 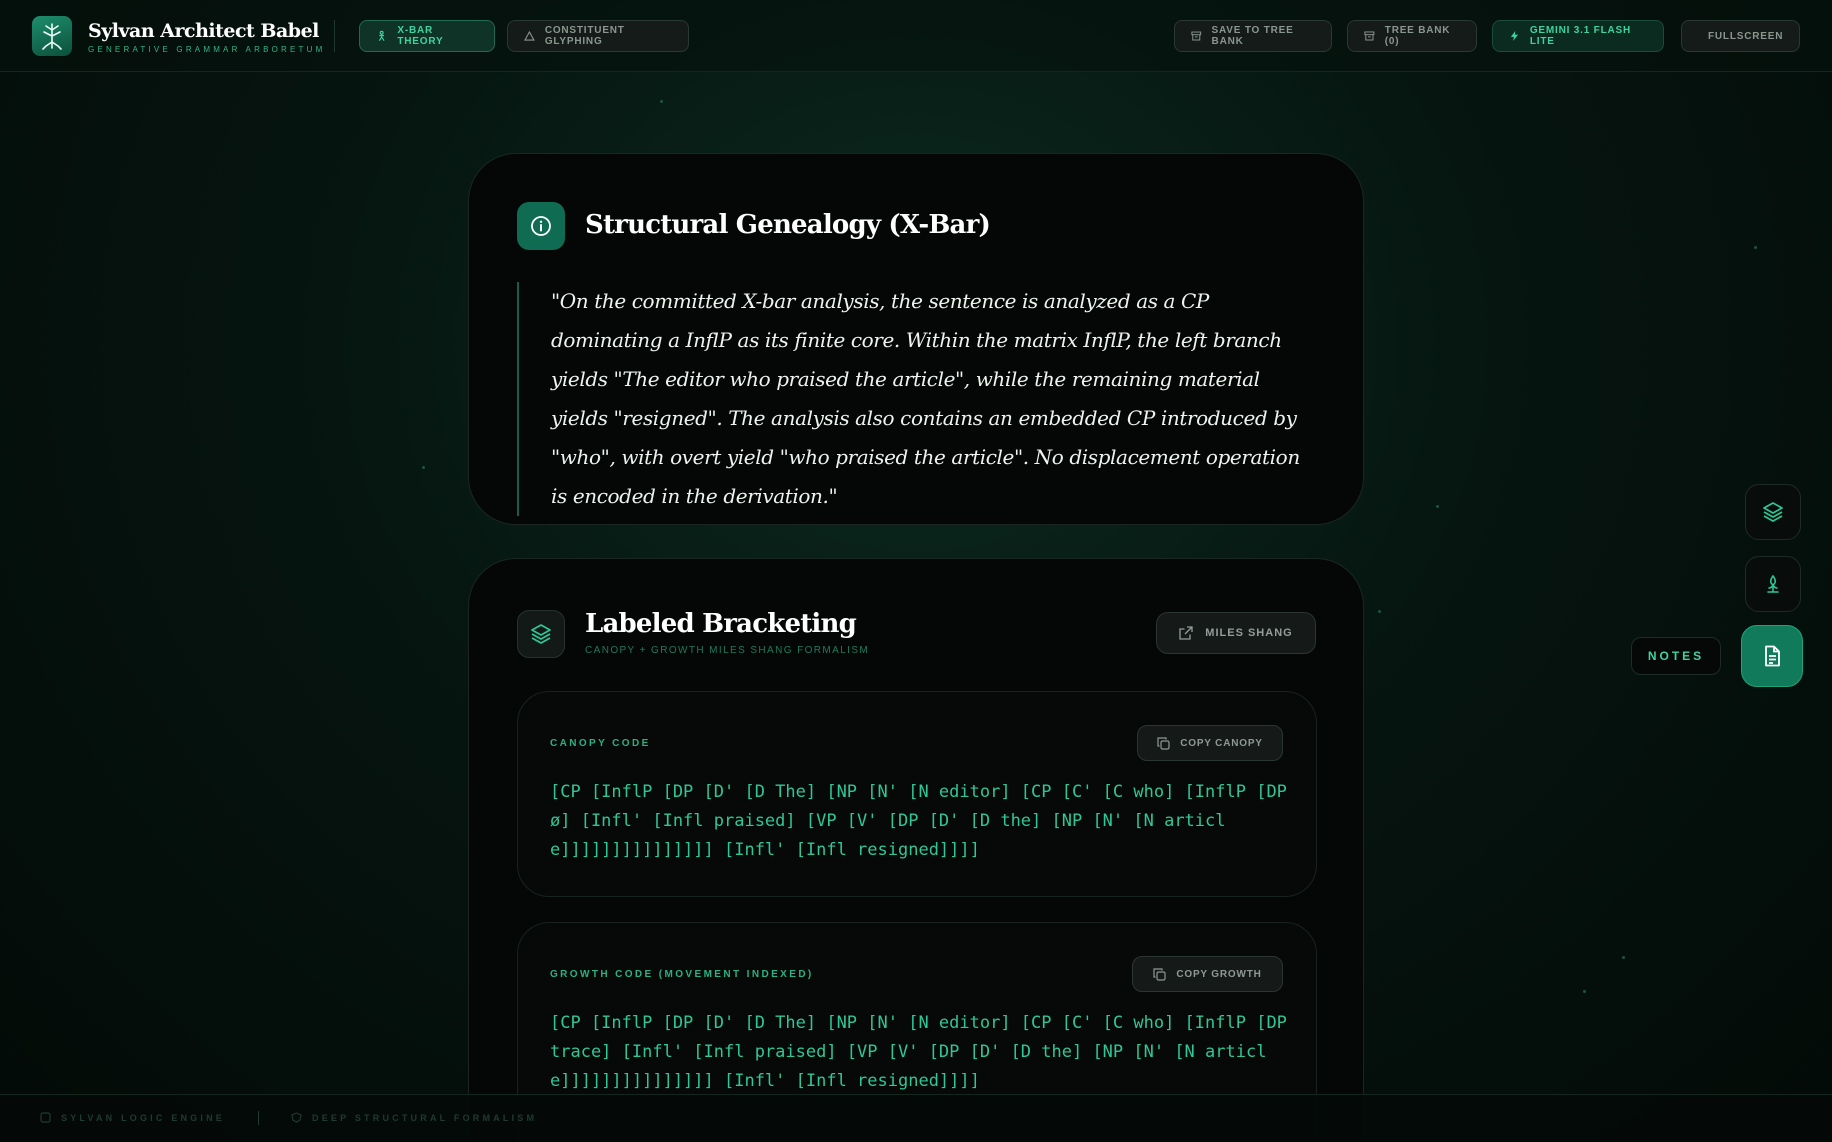 I want to click on bracketing-title: Labeled Bracketing, so click(x=721, y=624).